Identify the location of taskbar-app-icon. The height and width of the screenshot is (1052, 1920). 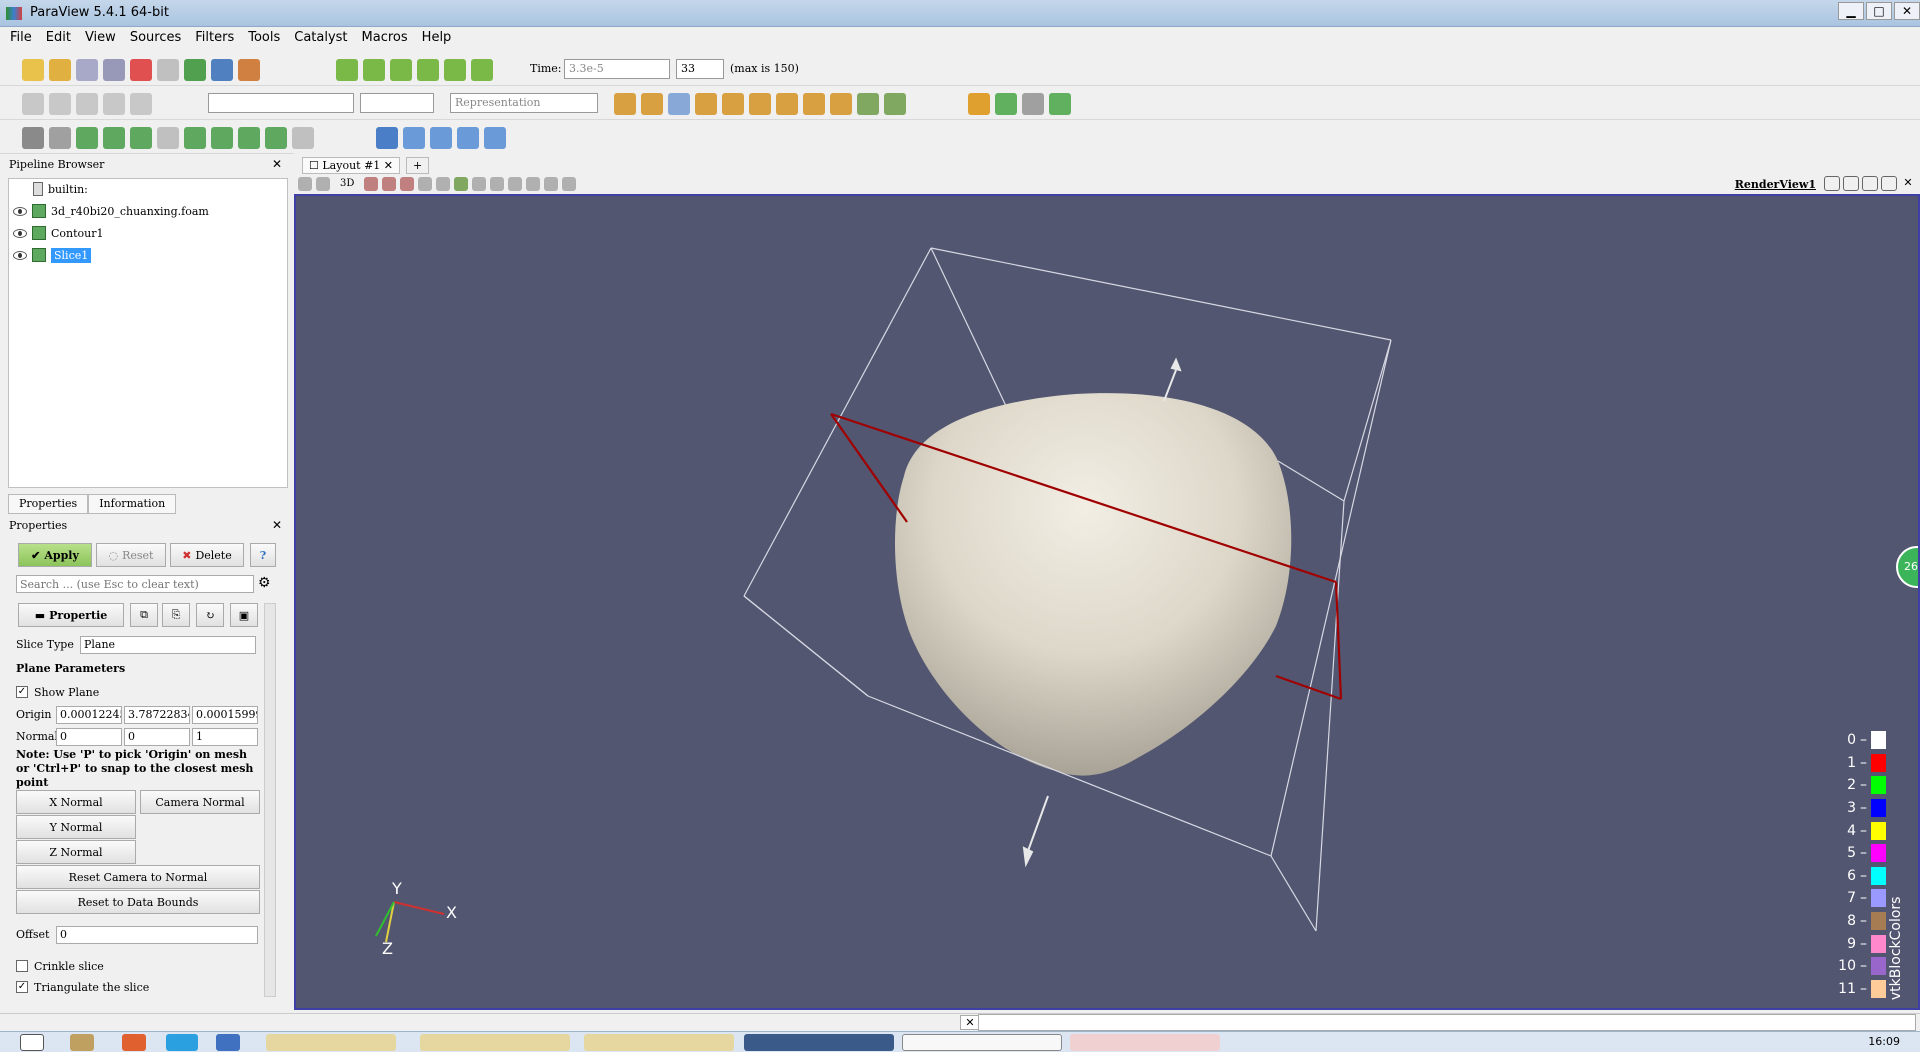
(32, 1042).